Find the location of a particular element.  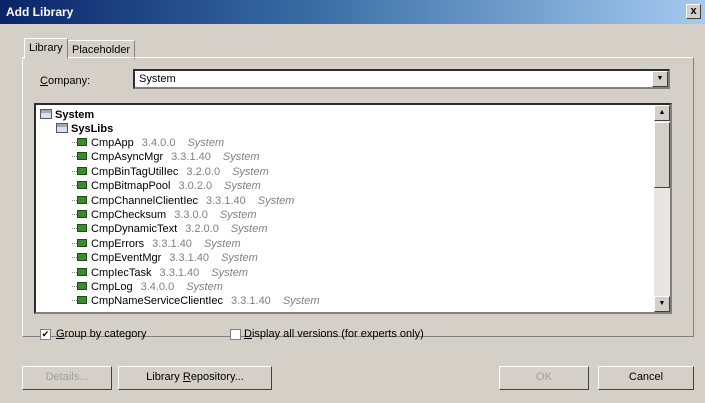

group-by-category-checkbox: ✔ is located at coordinates (45, 334).